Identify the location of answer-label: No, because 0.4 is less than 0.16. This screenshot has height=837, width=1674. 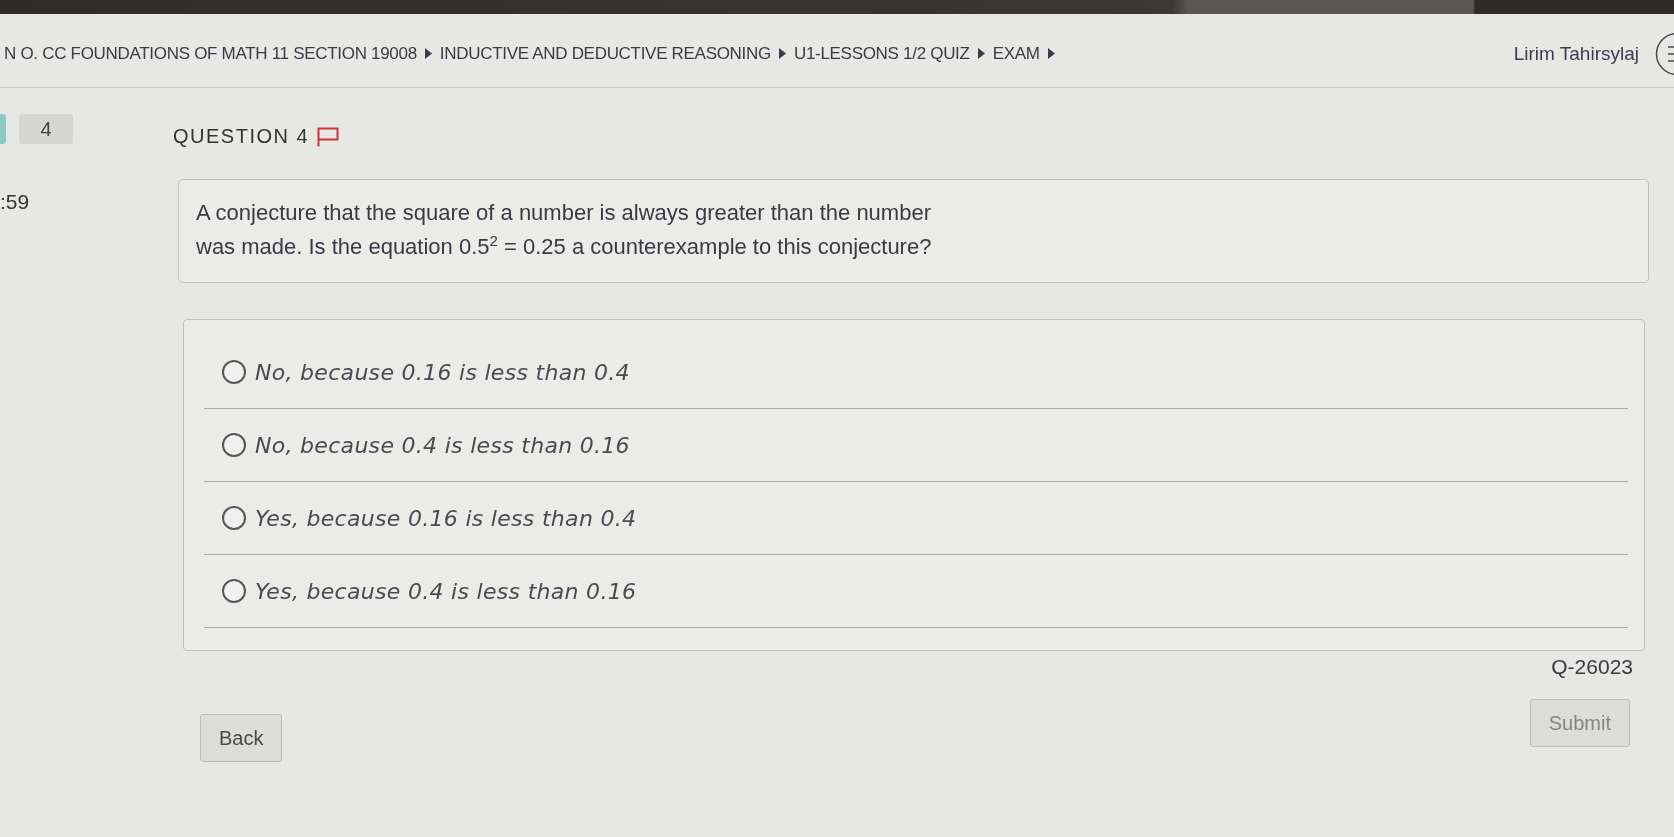
(442, 445).